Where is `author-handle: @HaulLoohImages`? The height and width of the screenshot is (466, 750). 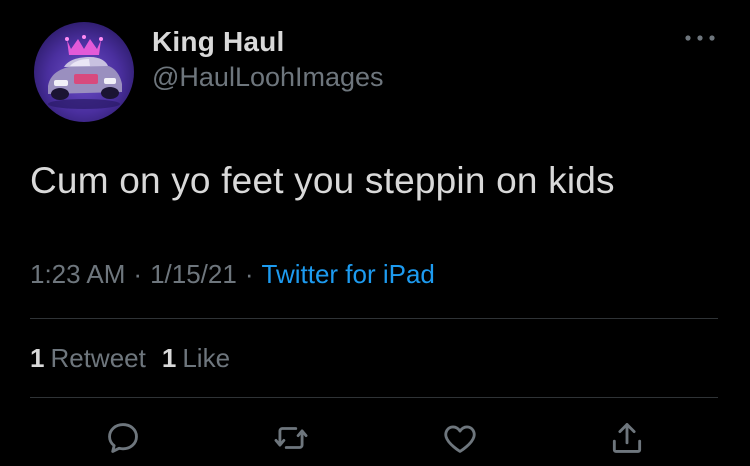 author-handle: @HaulLoohImages is located at coordinates (268, 77).